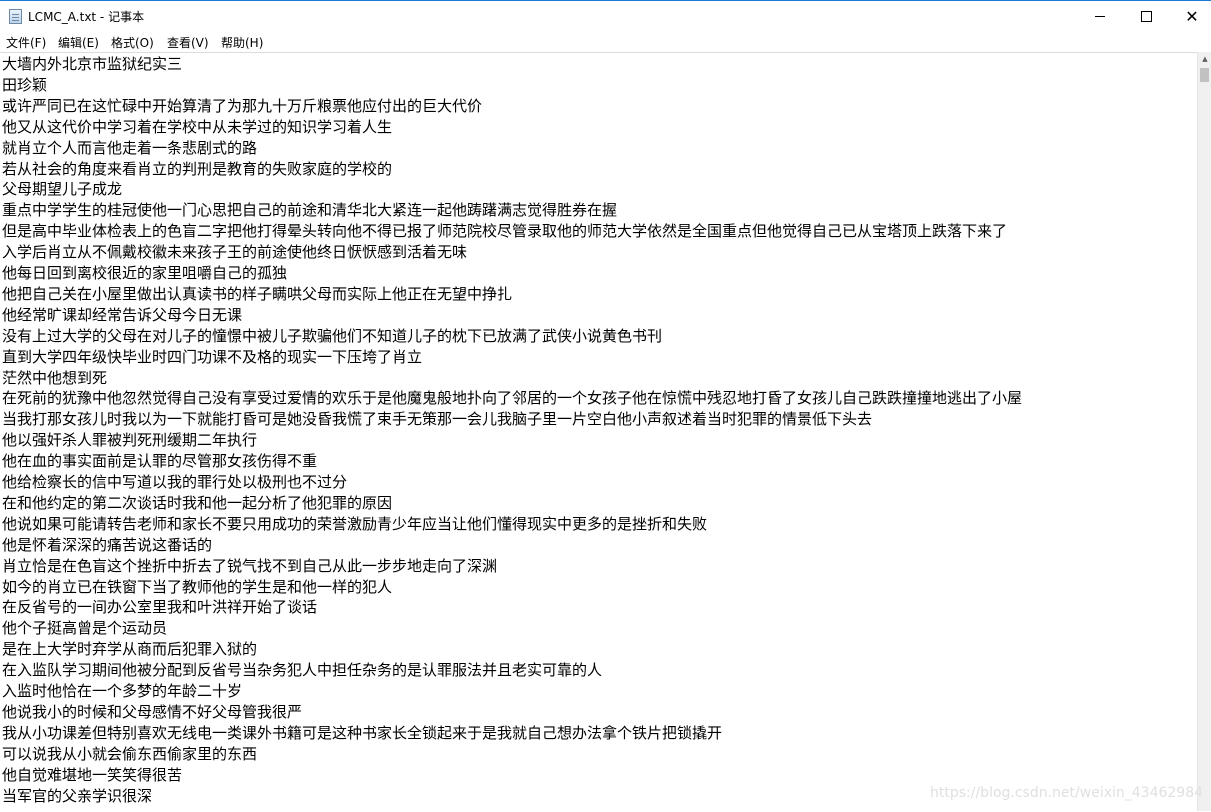 The height and width of the screenshot is (812, 1211). I want to click on minimize-button, so click(1100, 16).